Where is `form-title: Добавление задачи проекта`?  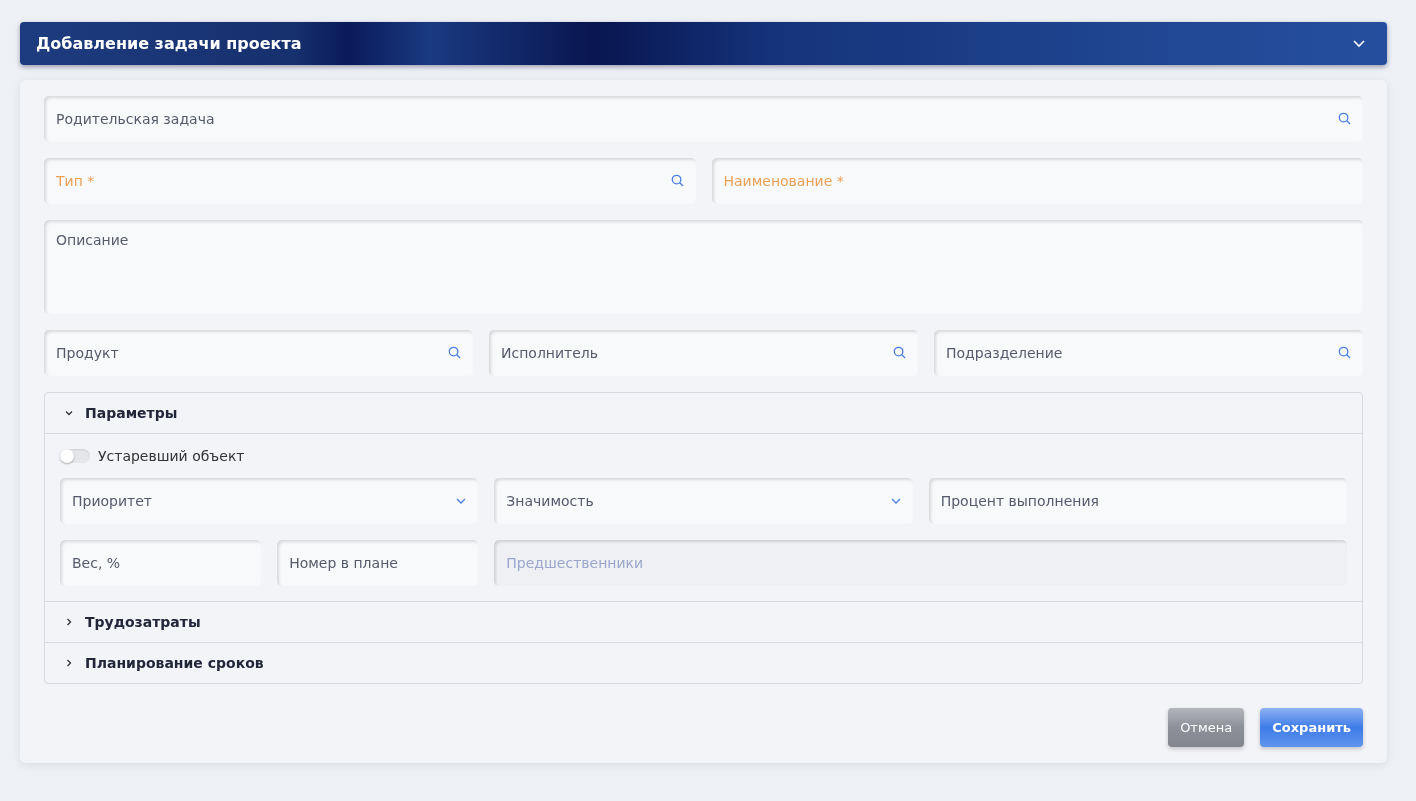 form-title: Добавление задачи проекта is located at coordinates (169, 43).